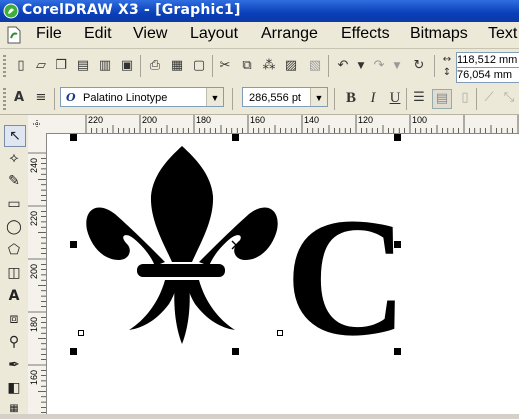  Describe the element at coordinates (98, 34) in the screenshot. I see `menu-edit: Edit` at that location.